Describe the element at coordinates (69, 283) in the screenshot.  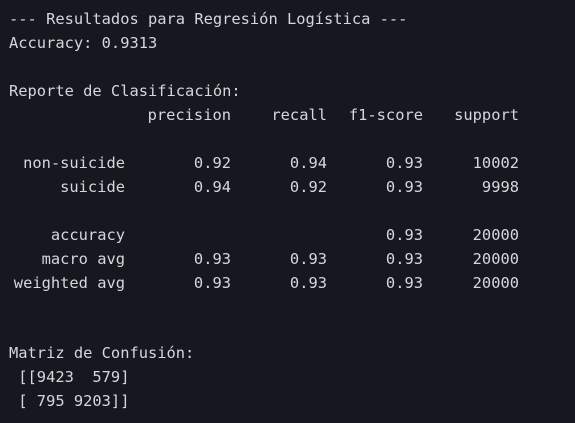
I see `row-label: weighted avg` at that location.